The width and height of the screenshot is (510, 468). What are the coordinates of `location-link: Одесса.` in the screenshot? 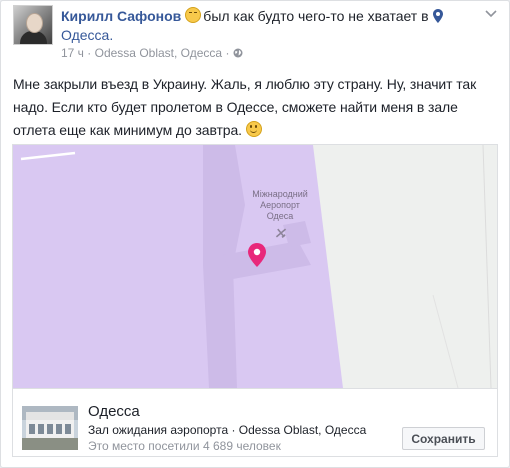 It's located at (87, 35).